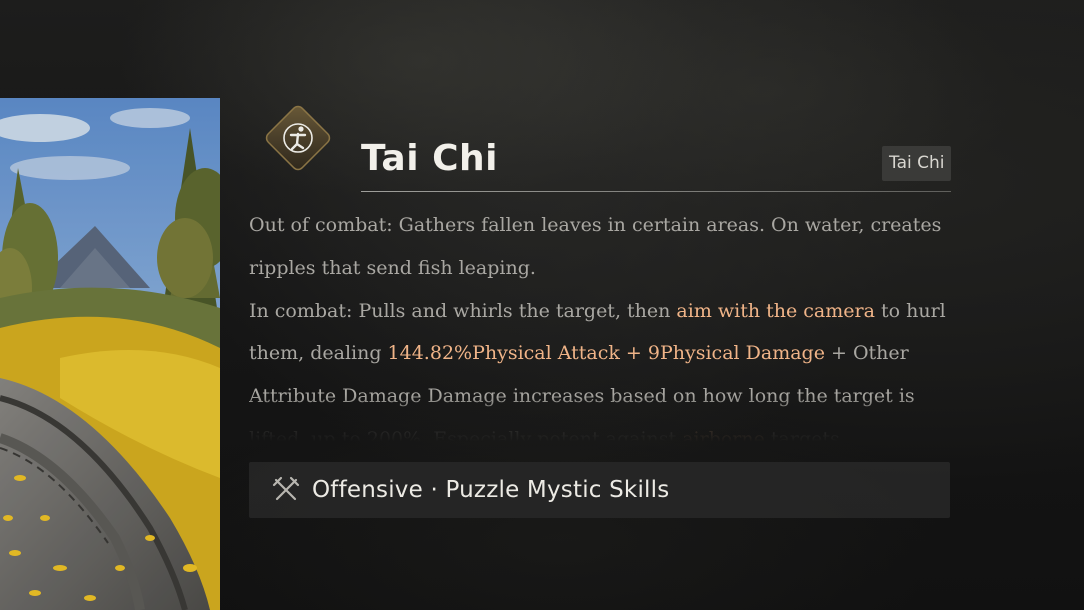  What do you see at coordinates (917, 163) in the screenshot?
I see `skill-type-tag: Tai Chi` at bounding box center [917, 163].